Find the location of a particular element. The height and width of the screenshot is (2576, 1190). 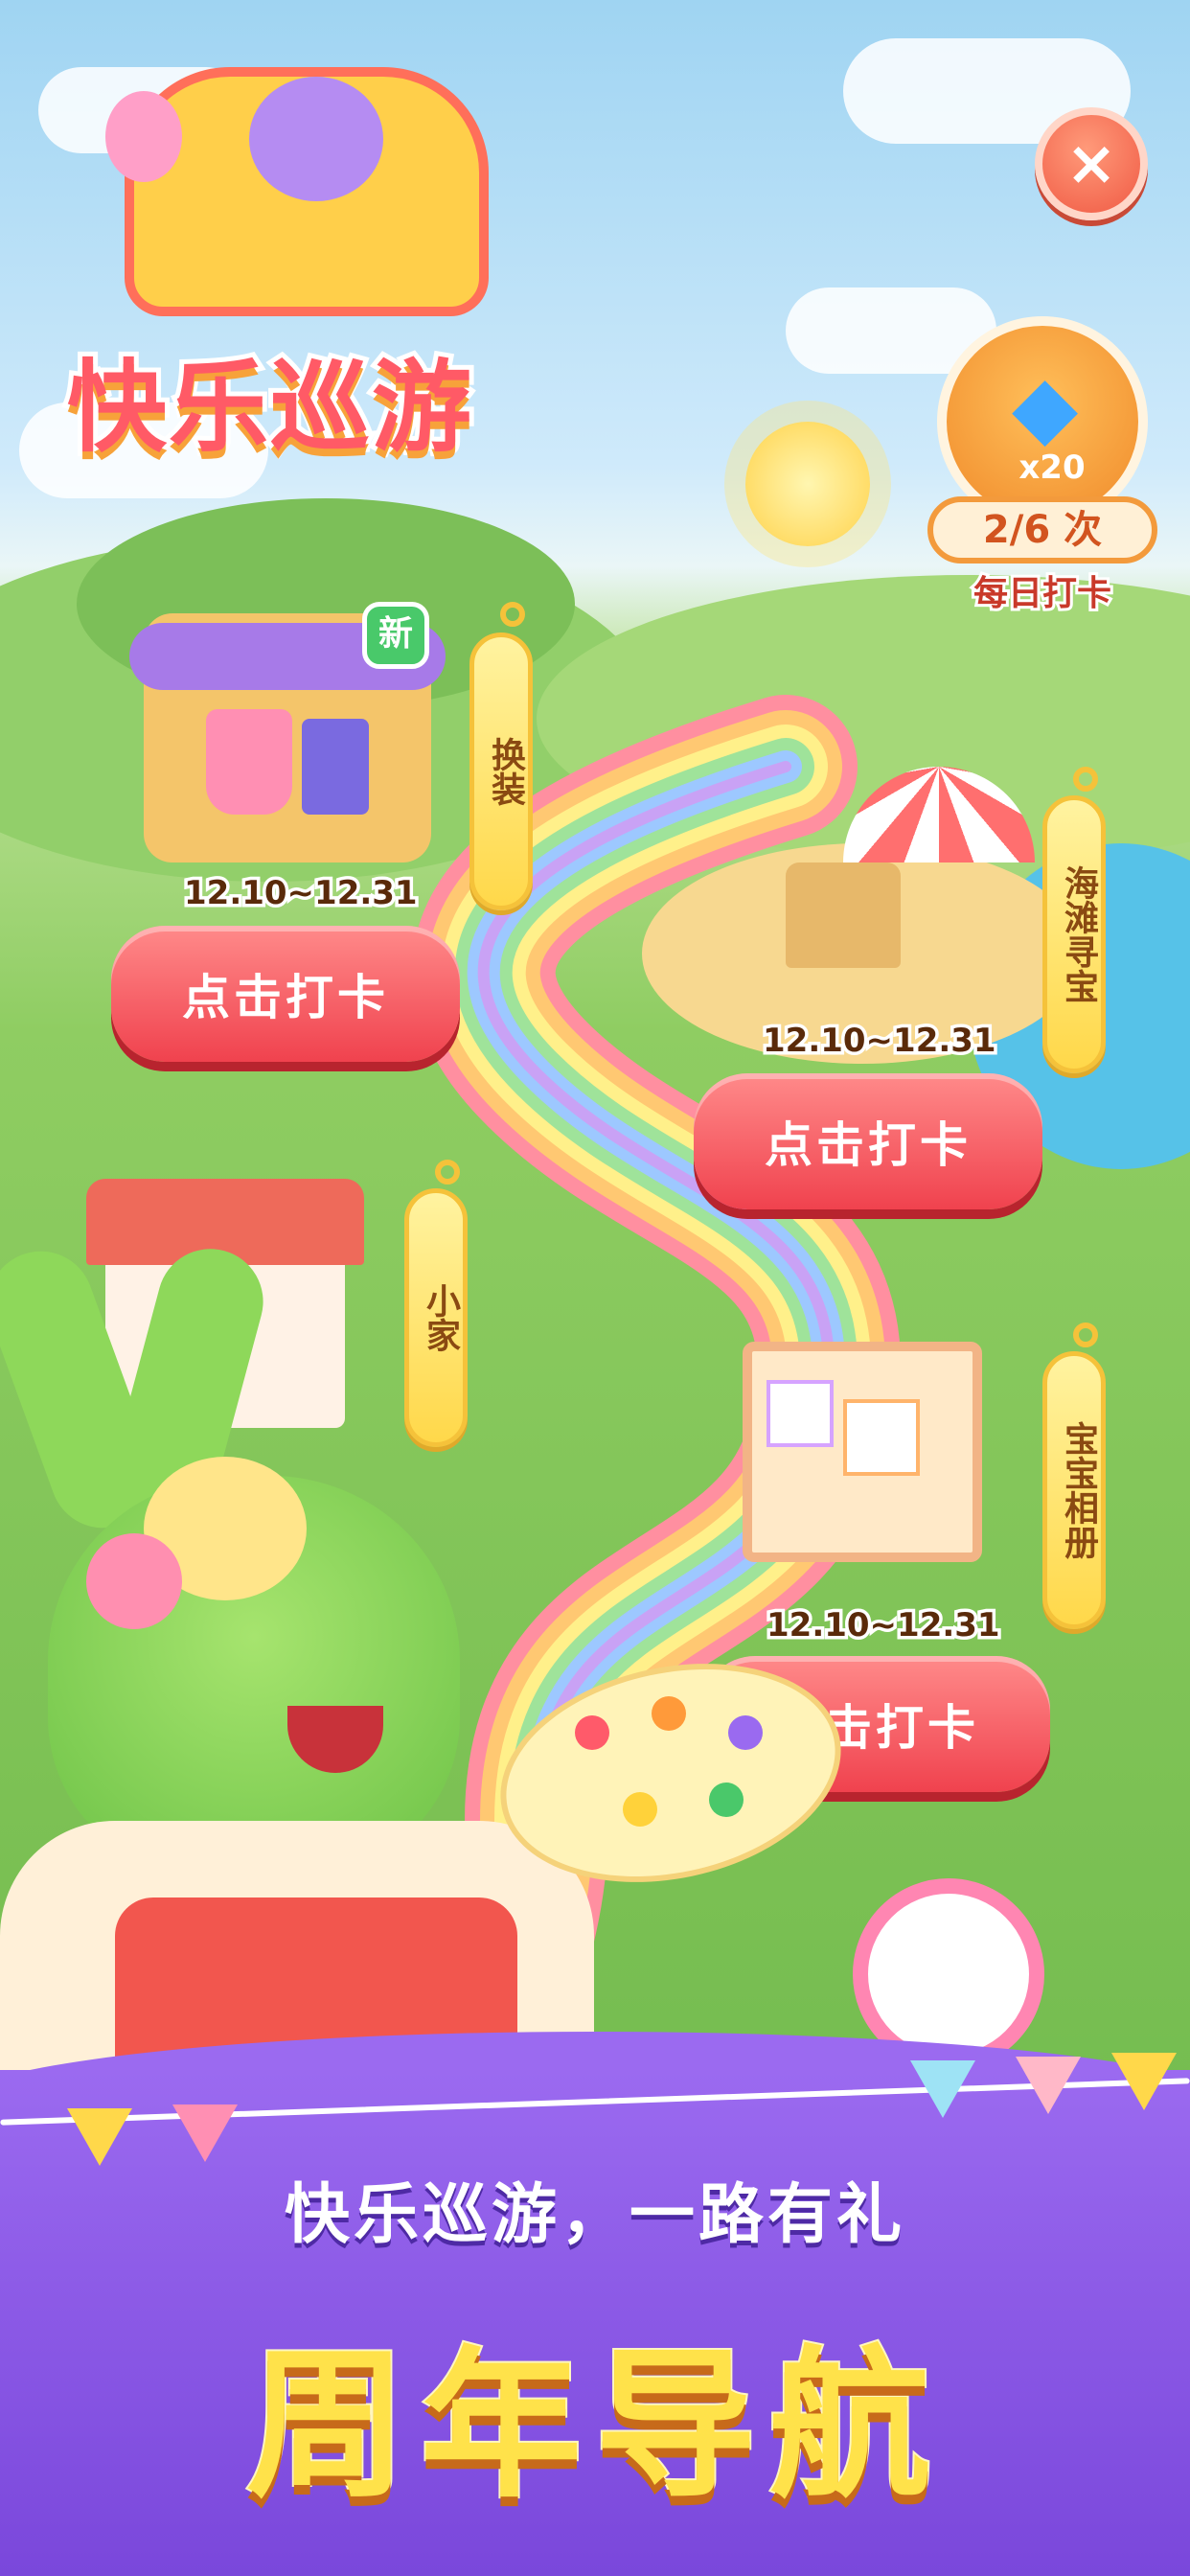

banner-headline: 周年导航 is located at coordinates (594, 2425).